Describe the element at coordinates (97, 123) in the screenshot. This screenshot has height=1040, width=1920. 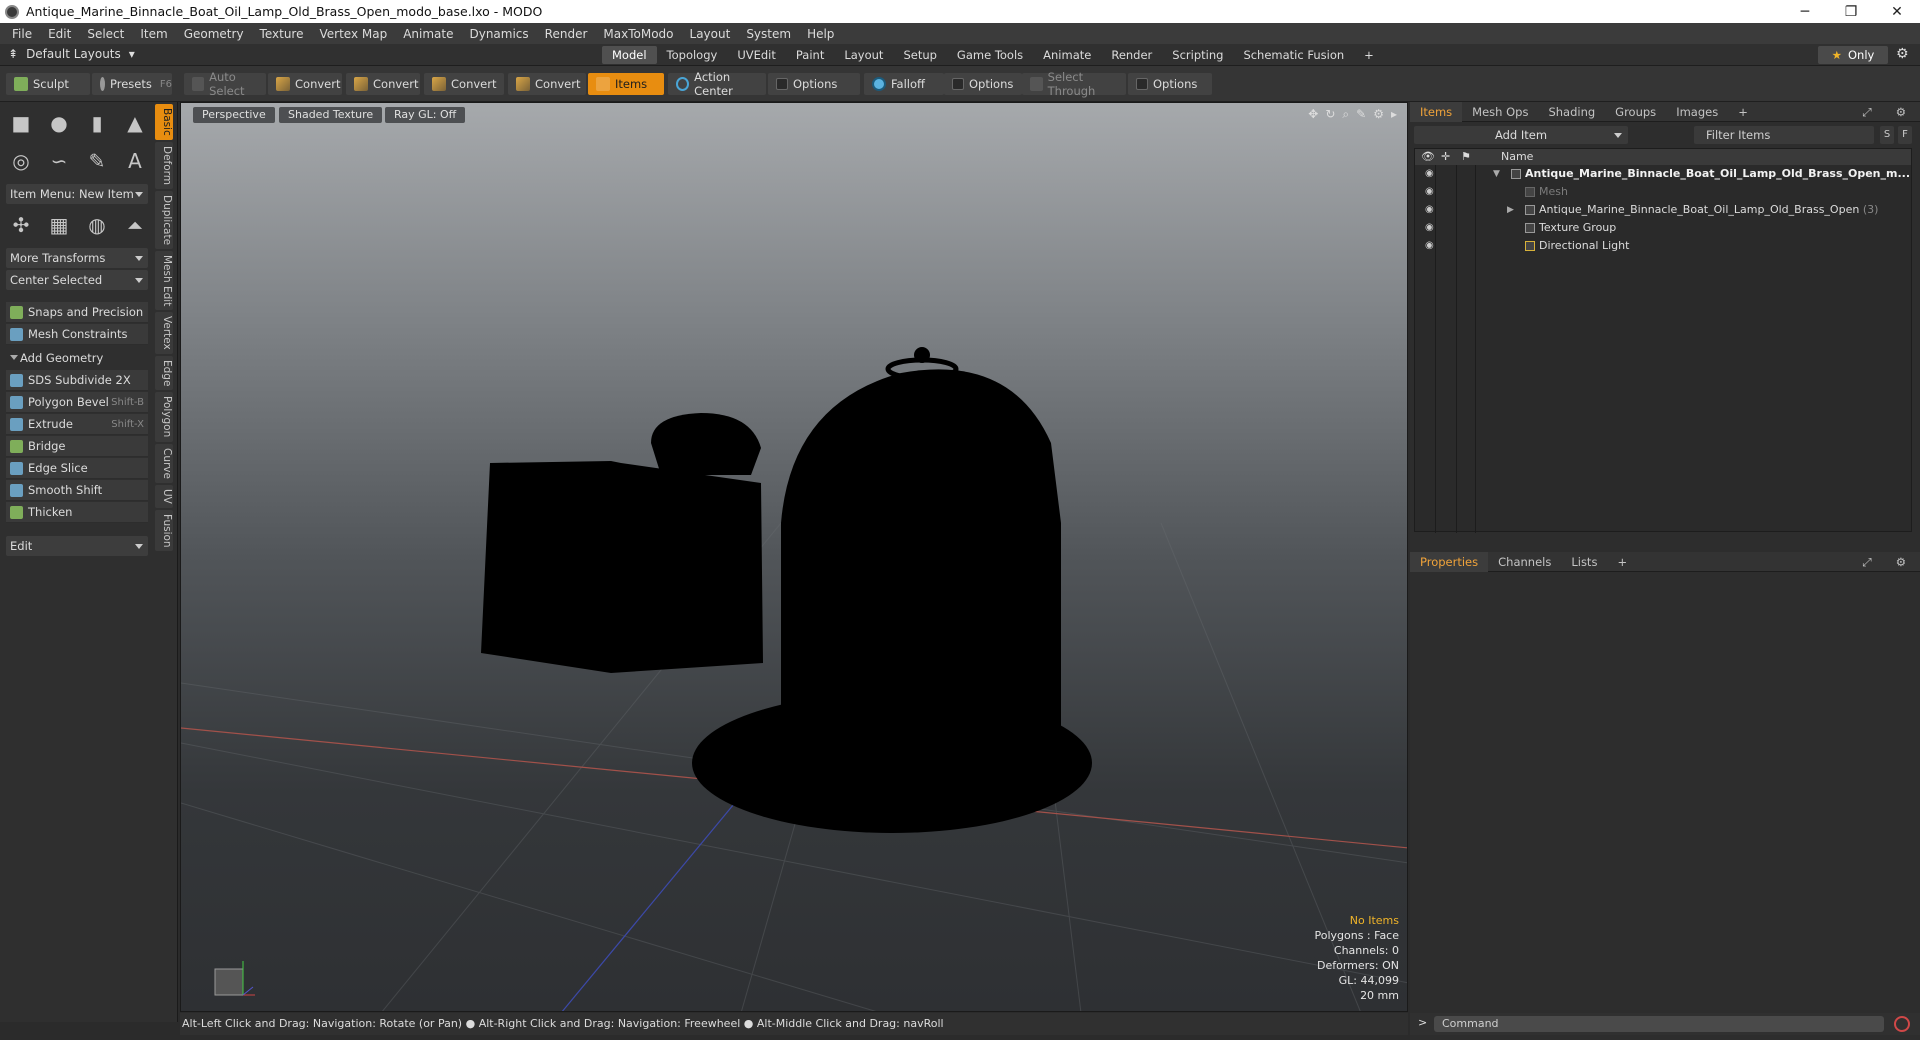
I see `cylinder-icon: ▮` at that location.